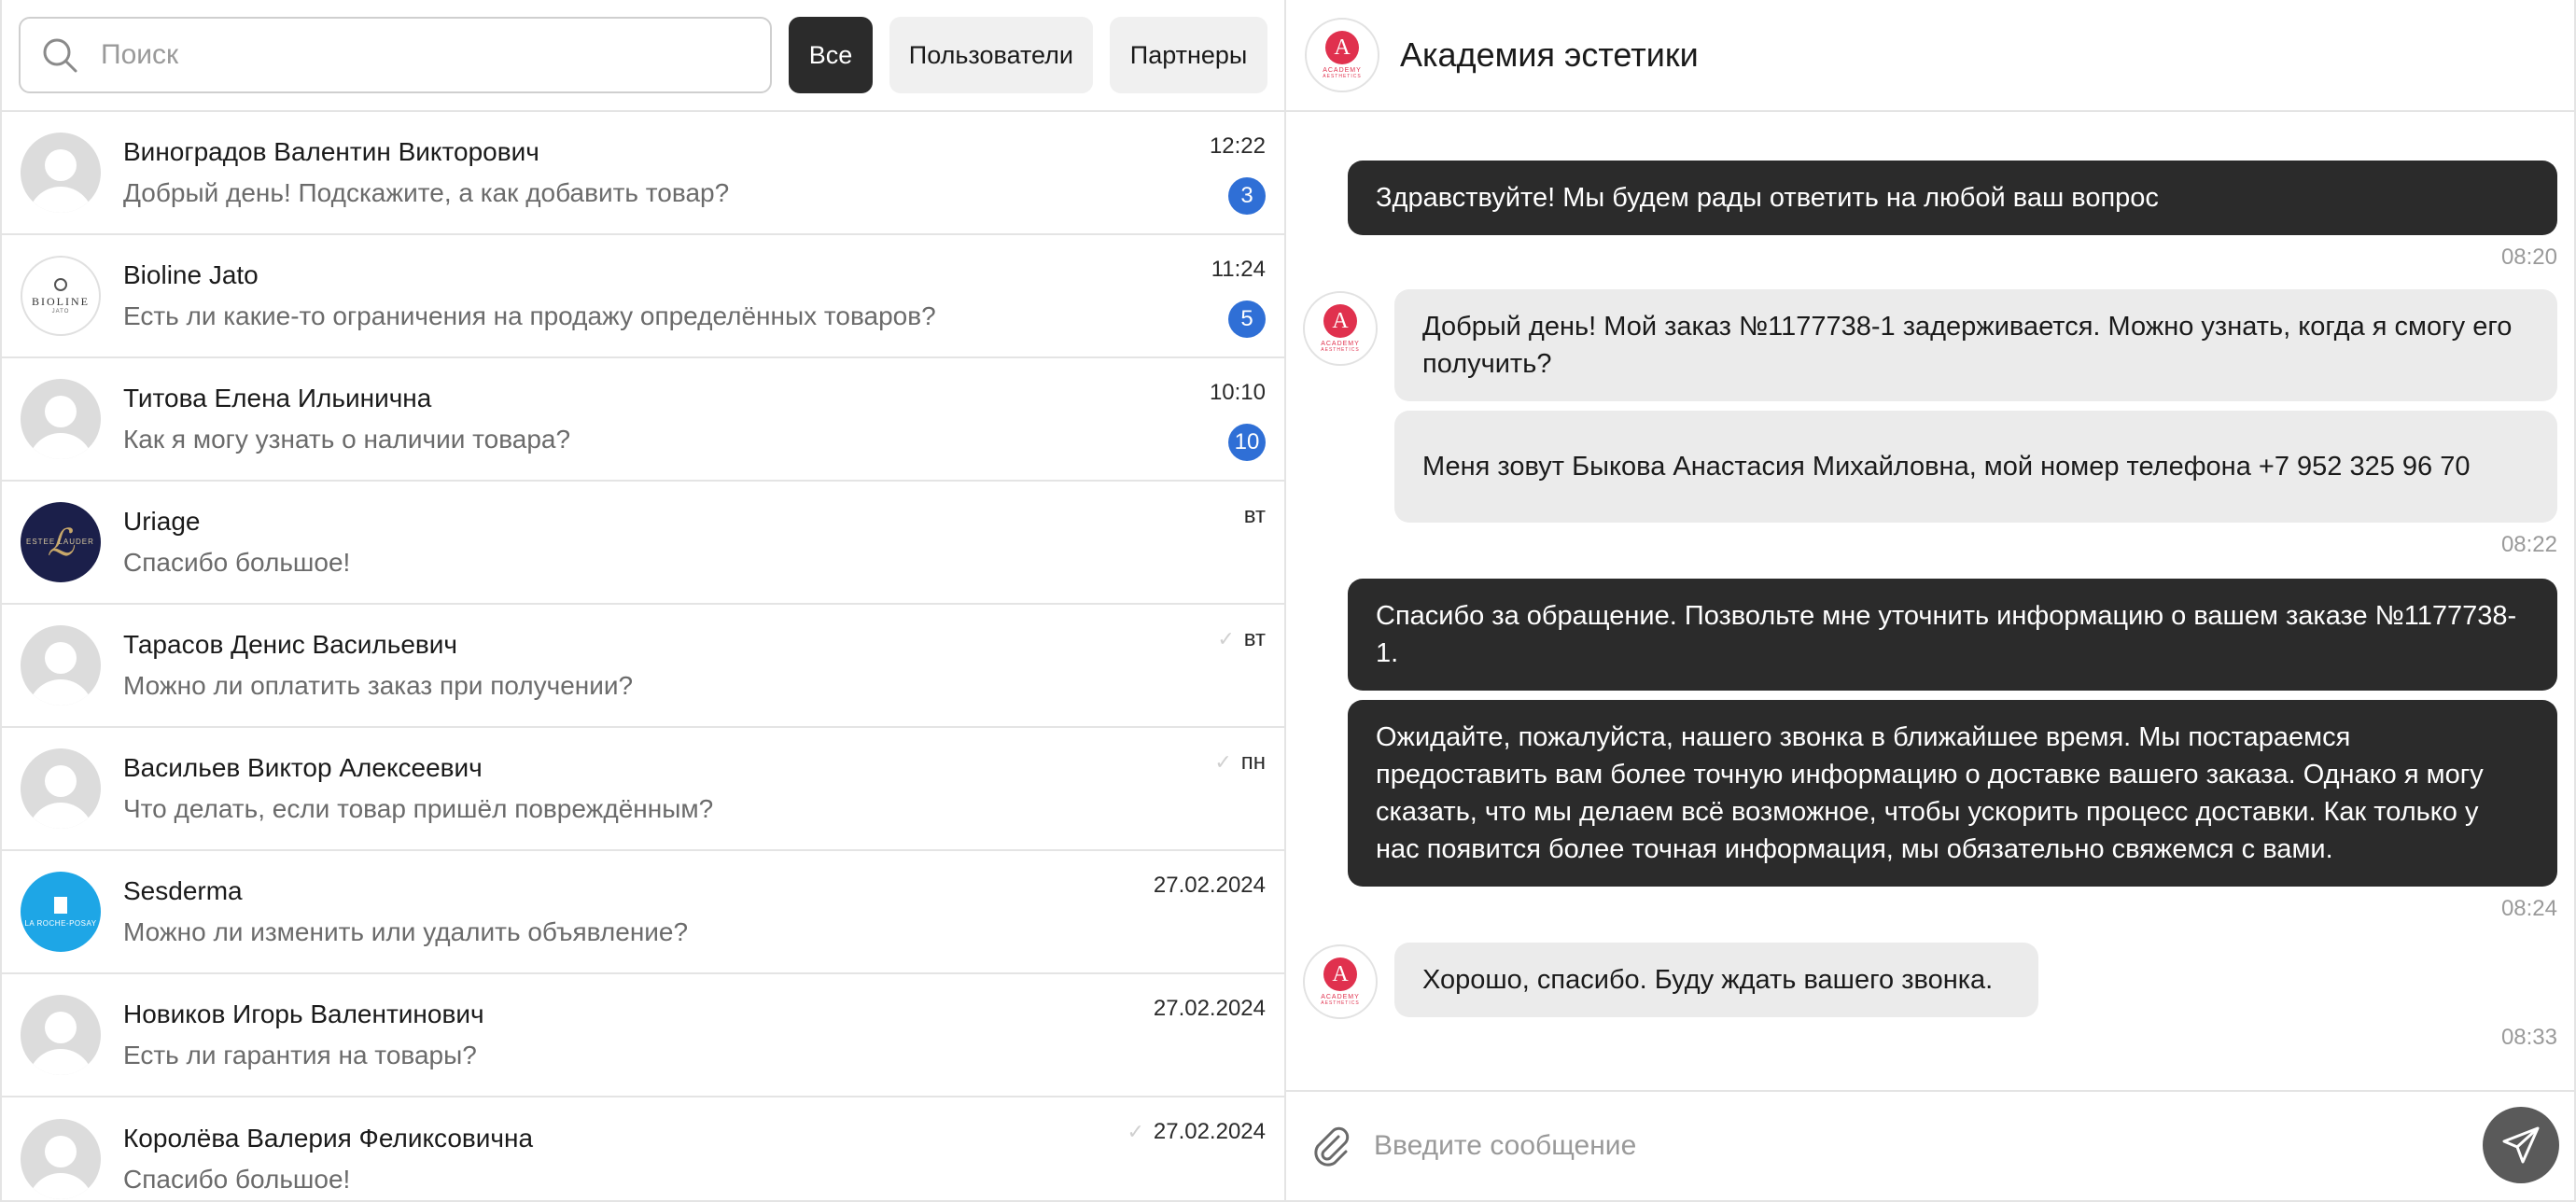 This screenshot has width=2576, height=1202. What do you see at coordinates (1247, 442) in the screenshot?
I see `unread-badge: 10` at bounding box center [1247, 442].